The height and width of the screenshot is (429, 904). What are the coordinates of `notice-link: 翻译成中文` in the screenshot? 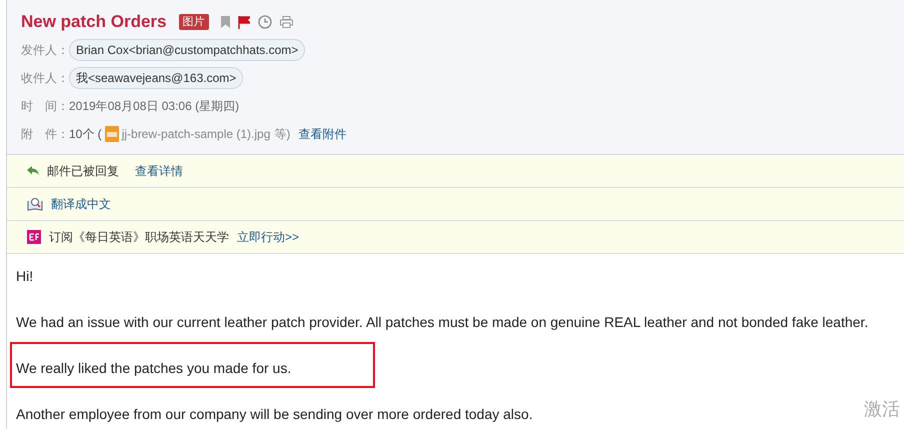 It's located at (81, 204).